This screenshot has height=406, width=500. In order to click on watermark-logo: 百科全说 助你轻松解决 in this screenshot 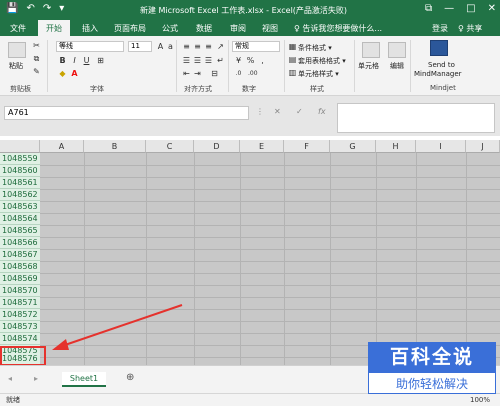, I will do `click(432, 370)`.